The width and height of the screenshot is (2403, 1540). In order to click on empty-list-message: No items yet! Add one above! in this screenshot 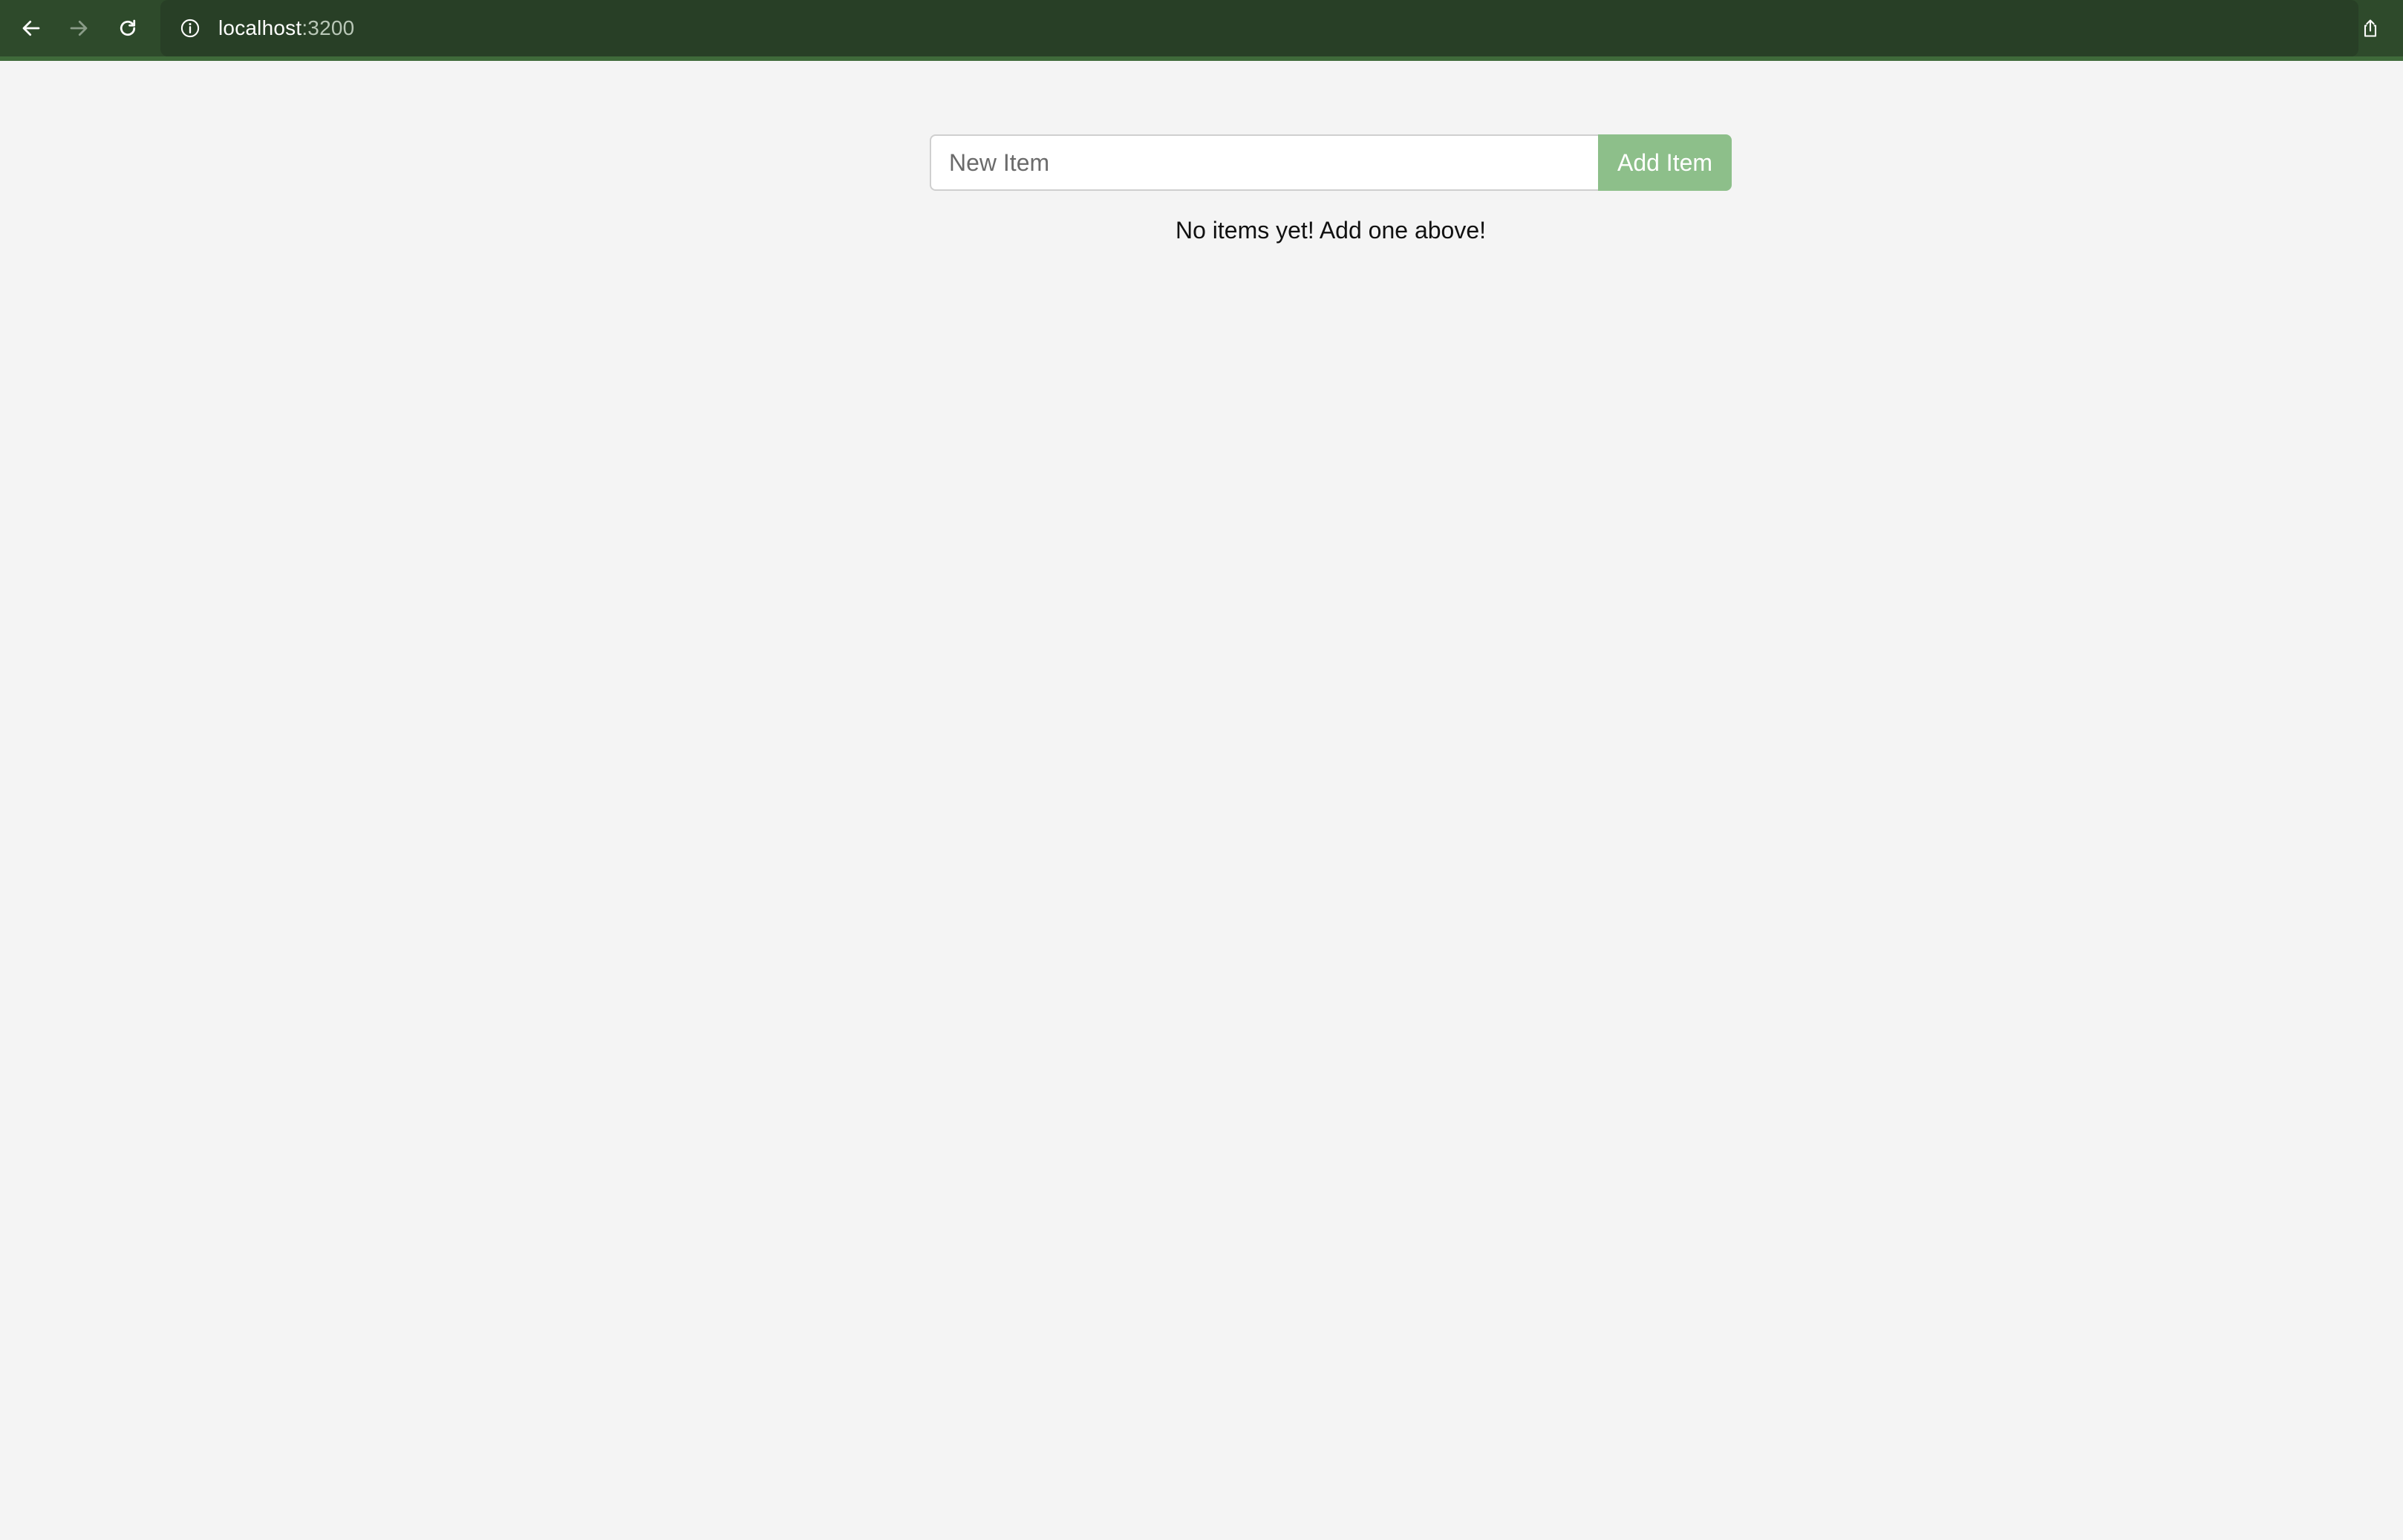, I will do `click(1331, 231)`.